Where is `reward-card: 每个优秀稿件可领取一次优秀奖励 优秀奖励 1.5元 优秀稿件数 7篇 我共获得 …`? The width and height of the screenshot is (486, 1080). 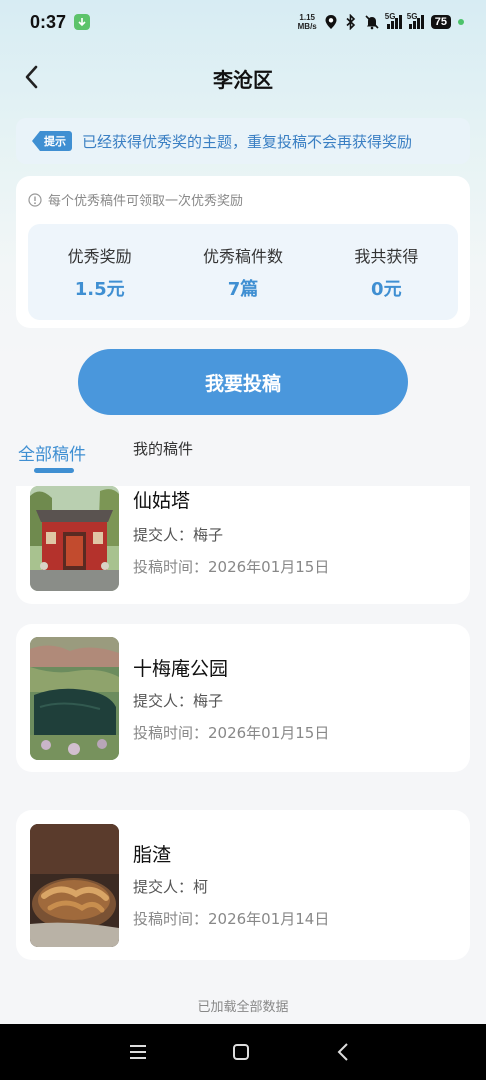
reward-card: 每个优秀稿件可领取一次优秀奖励 优秀奖励 1.5元 优秀稿件数 7篇 我共获得 … is located at coordinates (243, 252).